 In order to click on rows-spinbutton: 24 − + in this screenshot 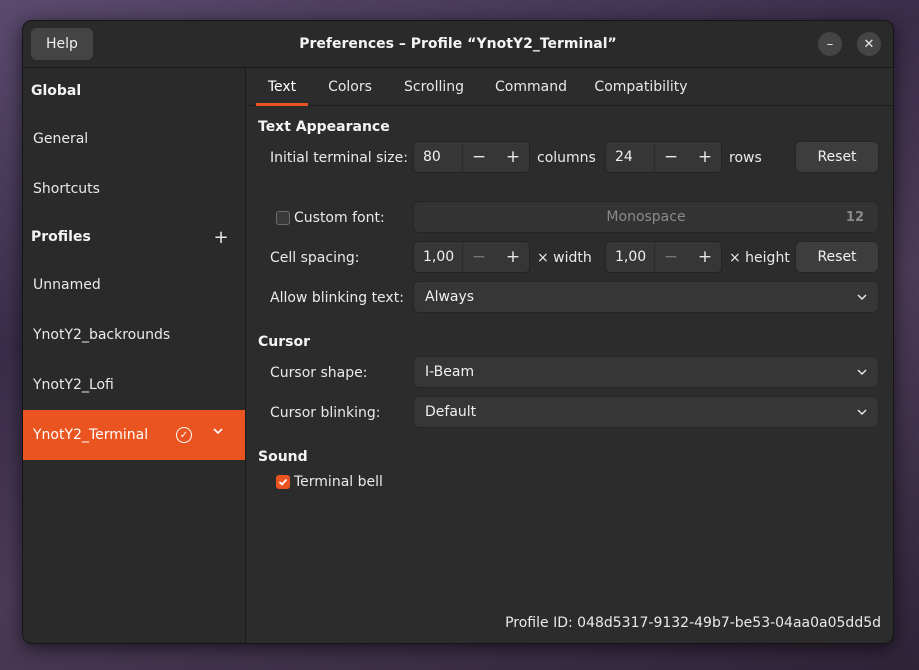, I will do `click(663, 157)`.